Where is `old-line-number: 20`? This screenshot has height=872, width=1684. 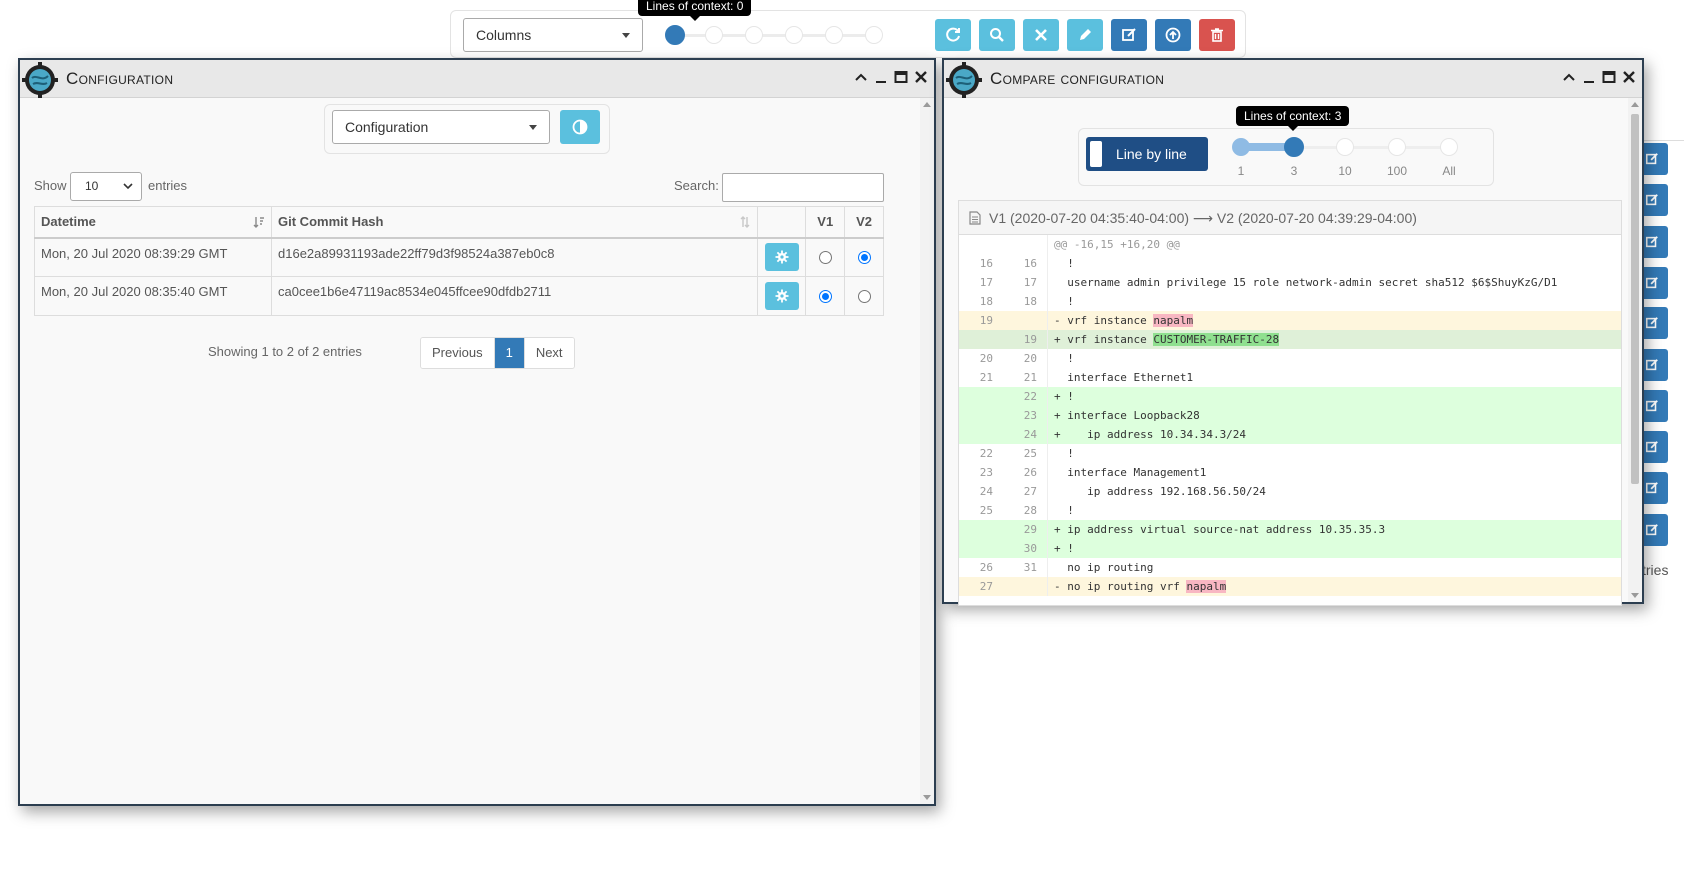 old-line-number: 20 is located at coordinates (986, 358).